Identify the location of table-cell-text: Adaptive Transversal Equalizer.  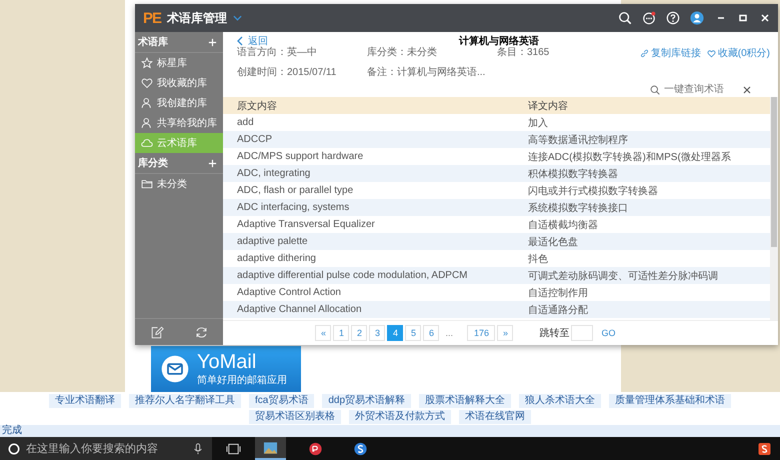
(306, 224).